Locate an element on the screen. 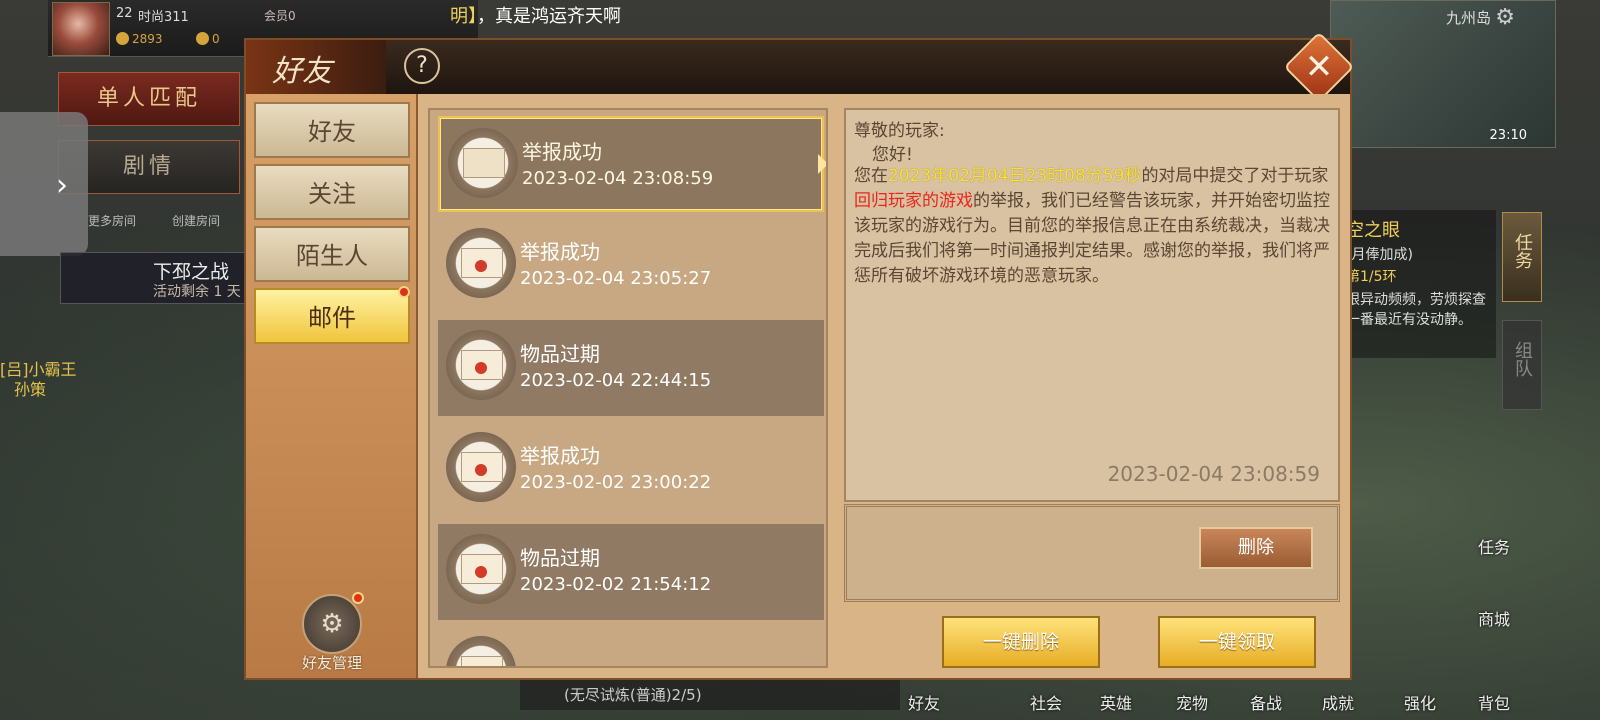 The height and width of the screenshot is (720, 1600). more-rooms-link: 更多房间 is located at coordinates (112, 220).